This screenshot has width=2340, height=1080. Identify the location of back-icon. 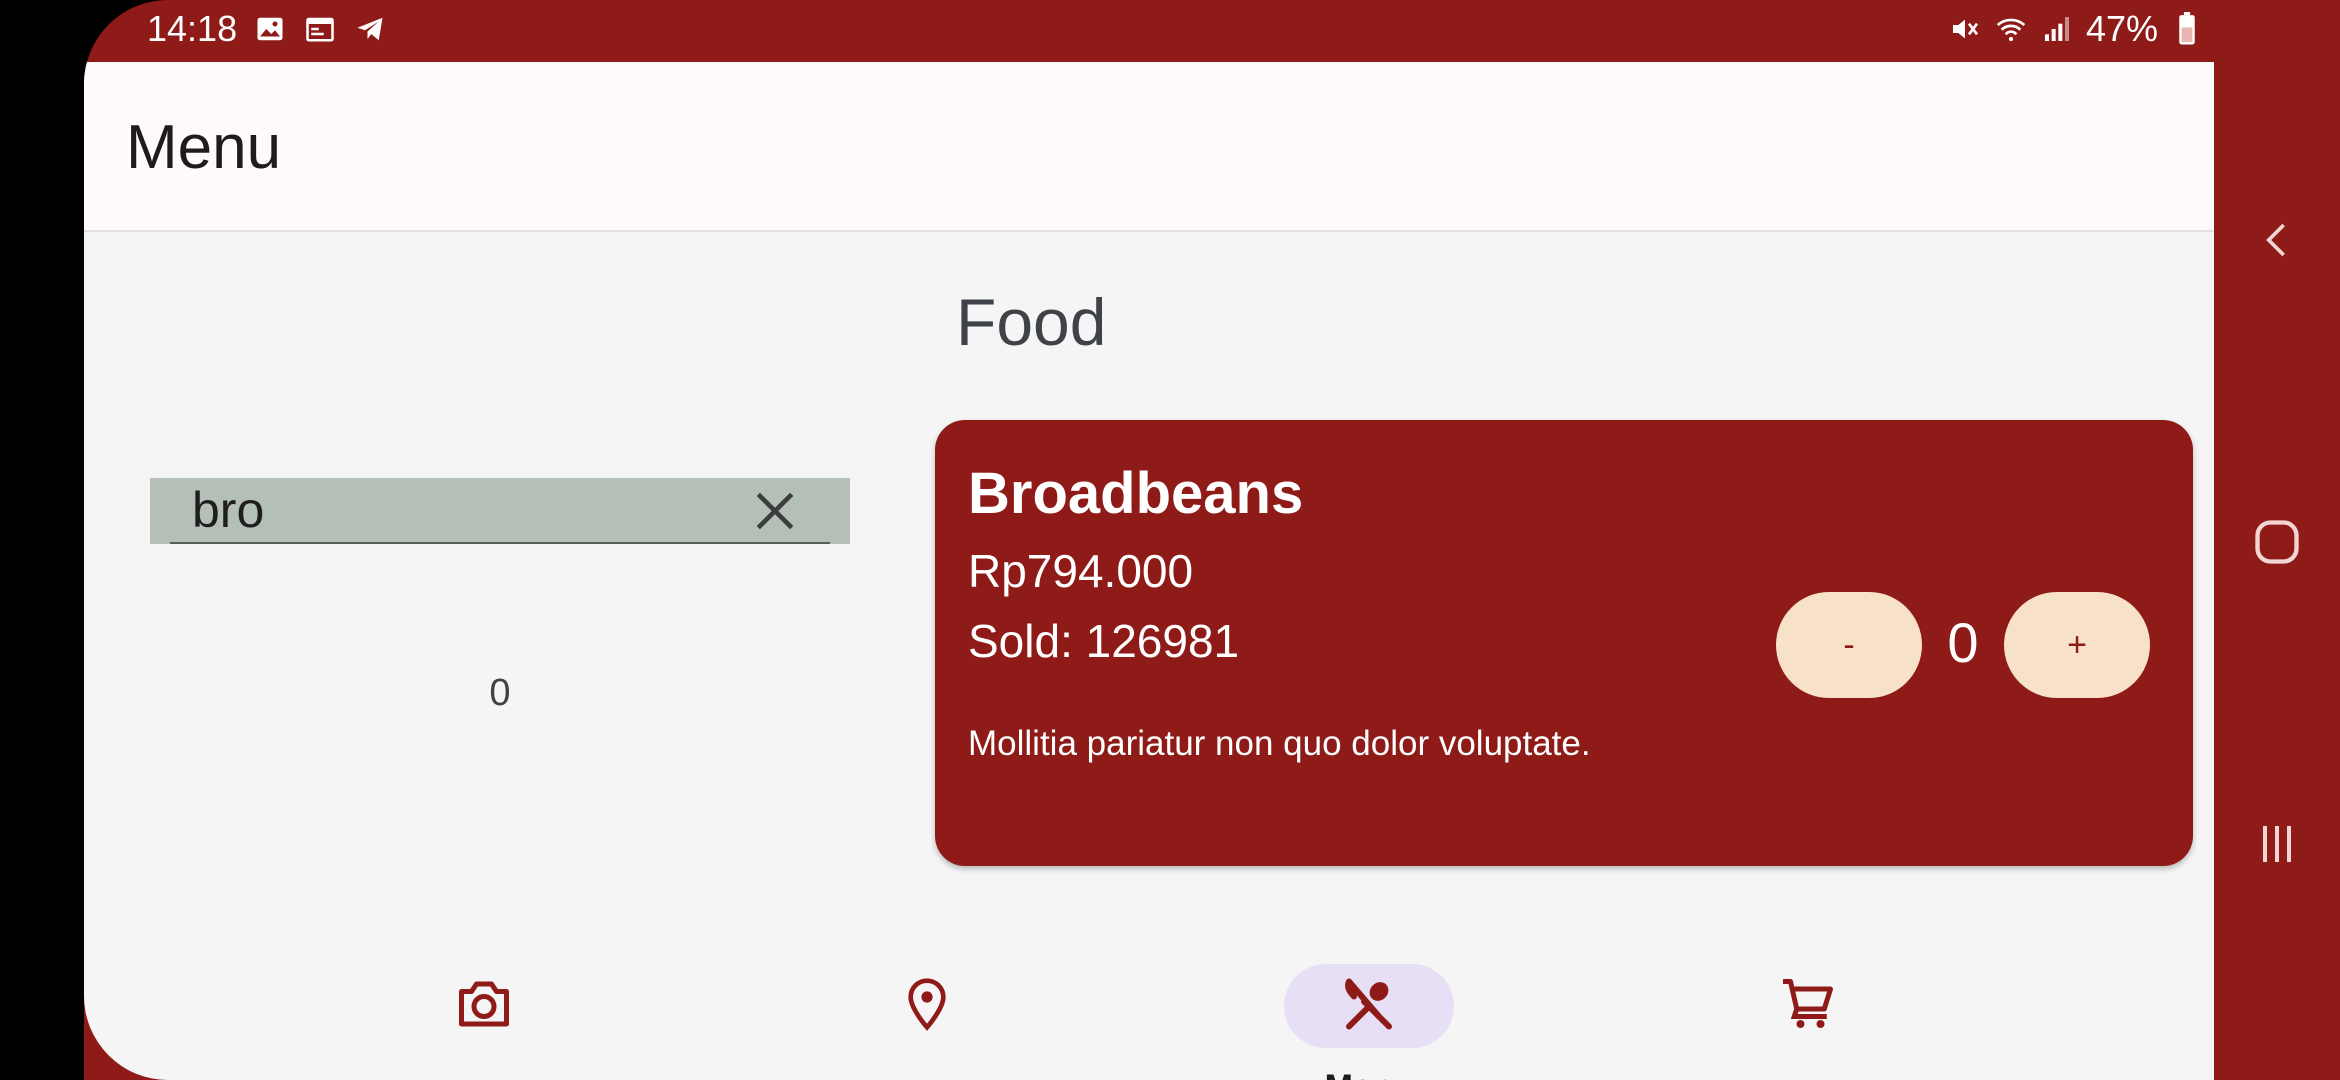
(2277, 240).